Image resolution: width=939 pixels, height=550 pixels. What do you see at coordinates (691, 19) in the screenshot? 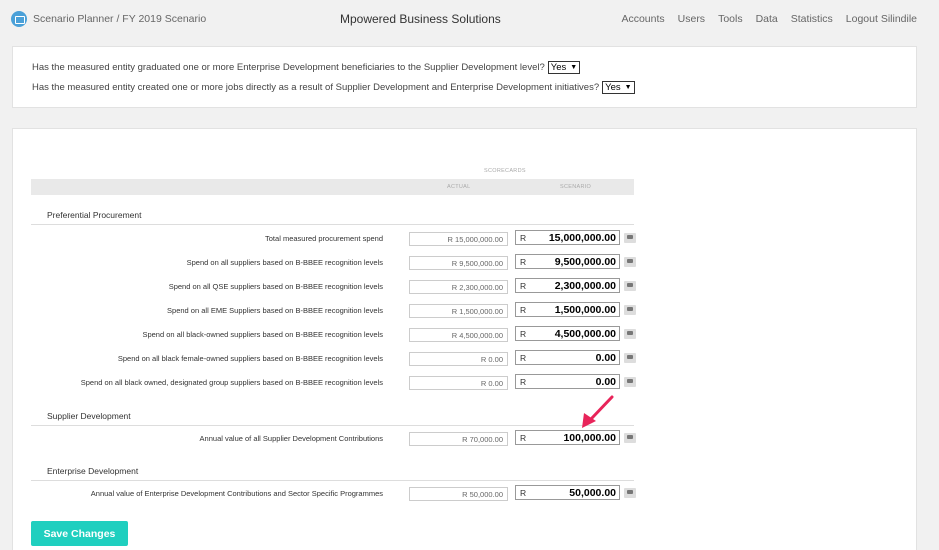
I see `nav-users: Users` at bounding box center [691, 19].